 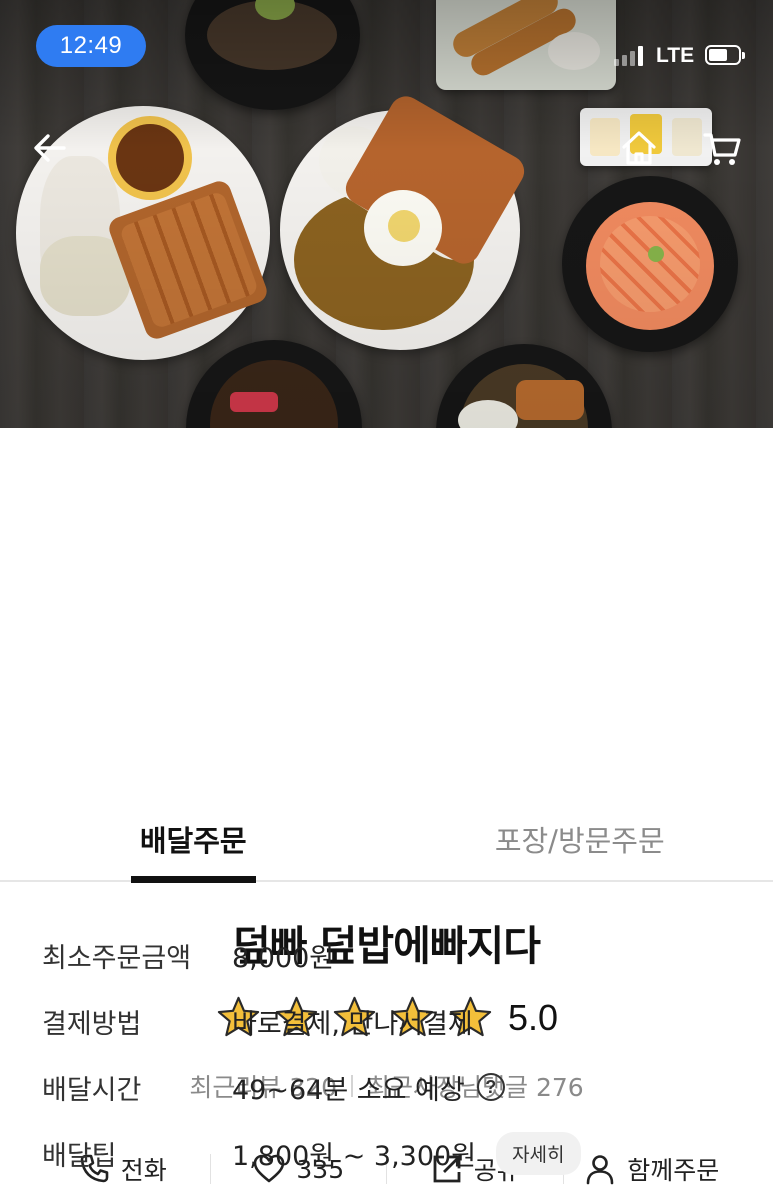 What do you see at coordinates (193, 879) in the screenshot?
I see `active-tab-indicator` at bounding box center [193, 879].